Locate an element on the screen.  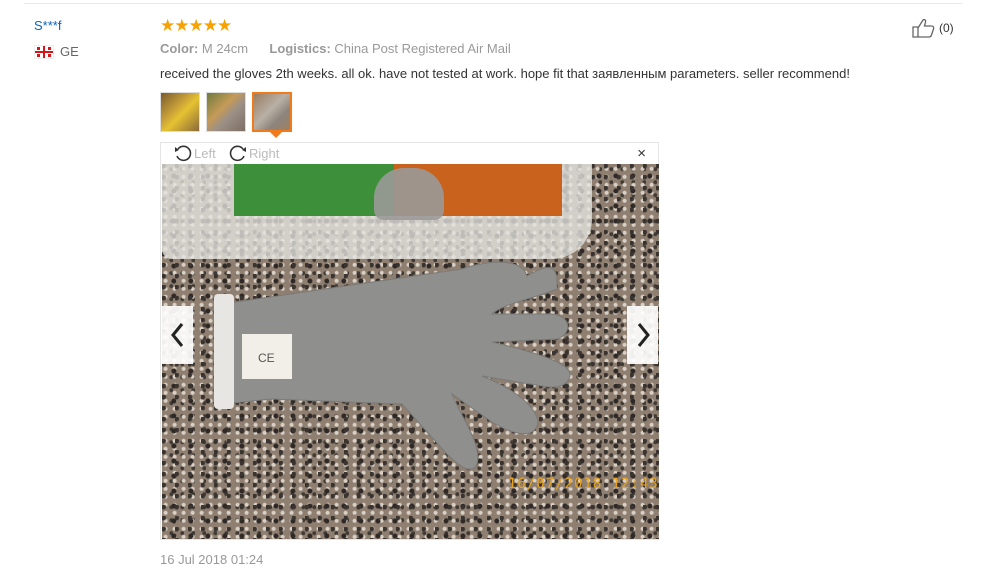
rotate-left-label: Left is located at coordinates (205, 153).